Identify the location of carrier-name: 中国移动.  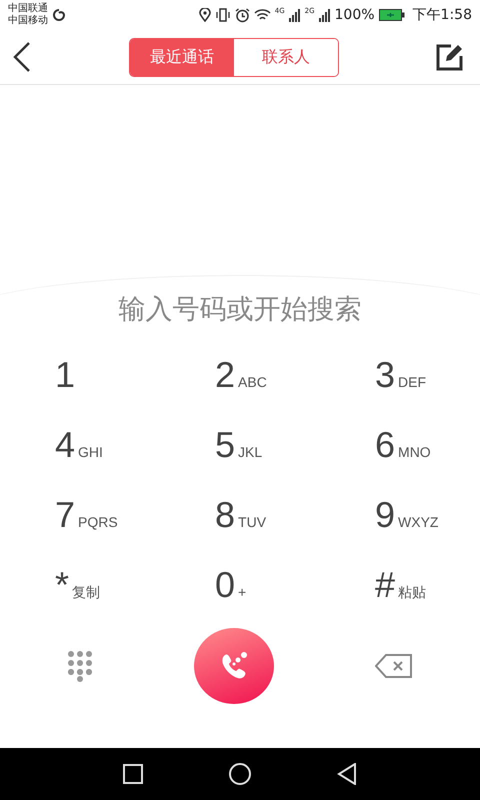
(28, 21).